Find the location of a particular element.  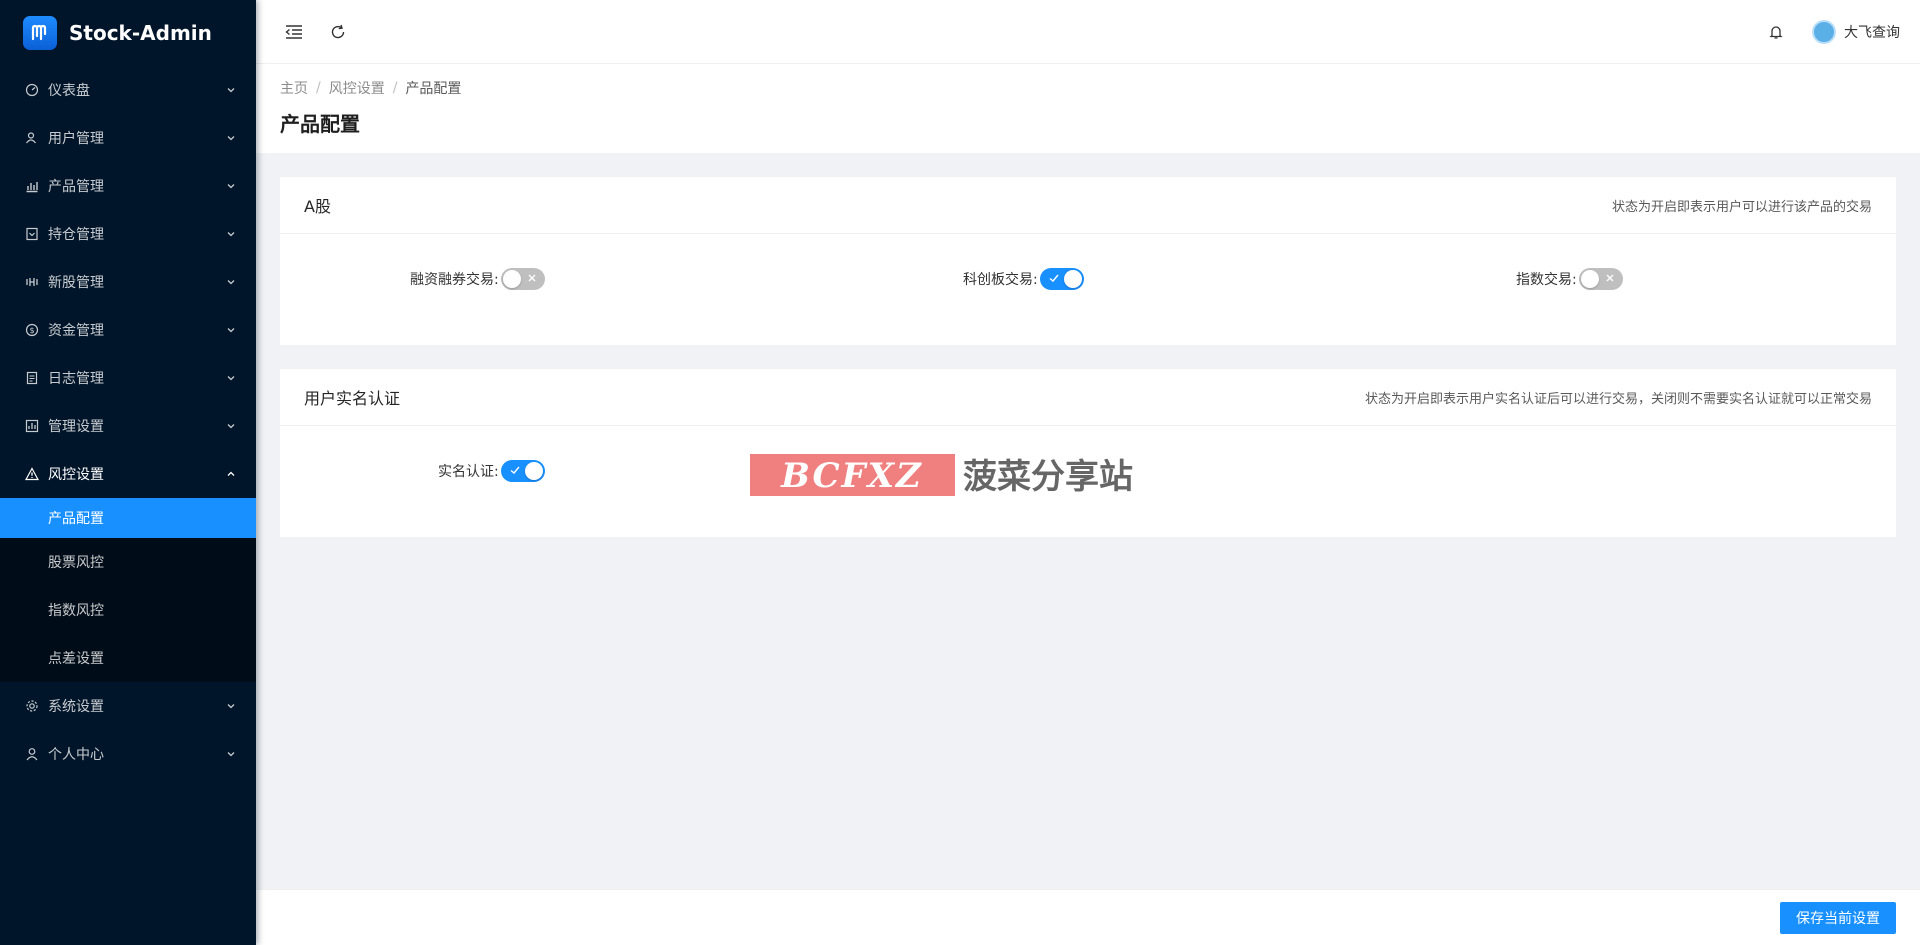

menu-fold-icon is located at coordinates (293, 31).